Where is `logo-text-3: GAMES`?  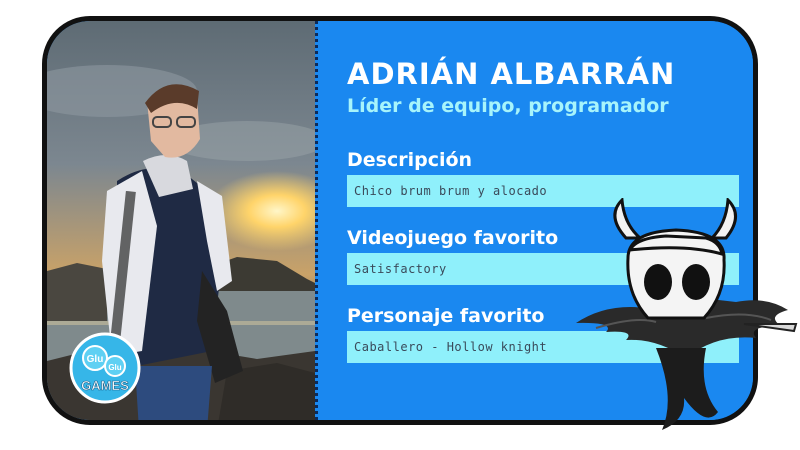 logo-text-3: GAMES is located at coordinates (105, 385).